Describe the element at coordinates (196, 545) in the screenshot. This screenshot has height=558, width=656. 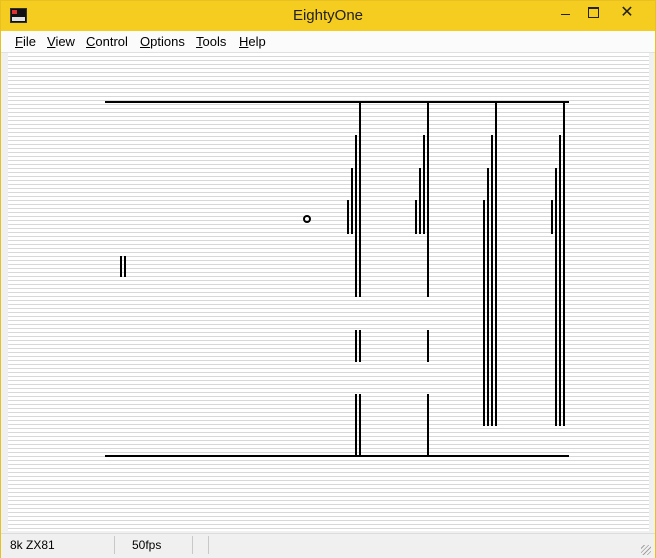
I see `status-empty-cell` at that location.